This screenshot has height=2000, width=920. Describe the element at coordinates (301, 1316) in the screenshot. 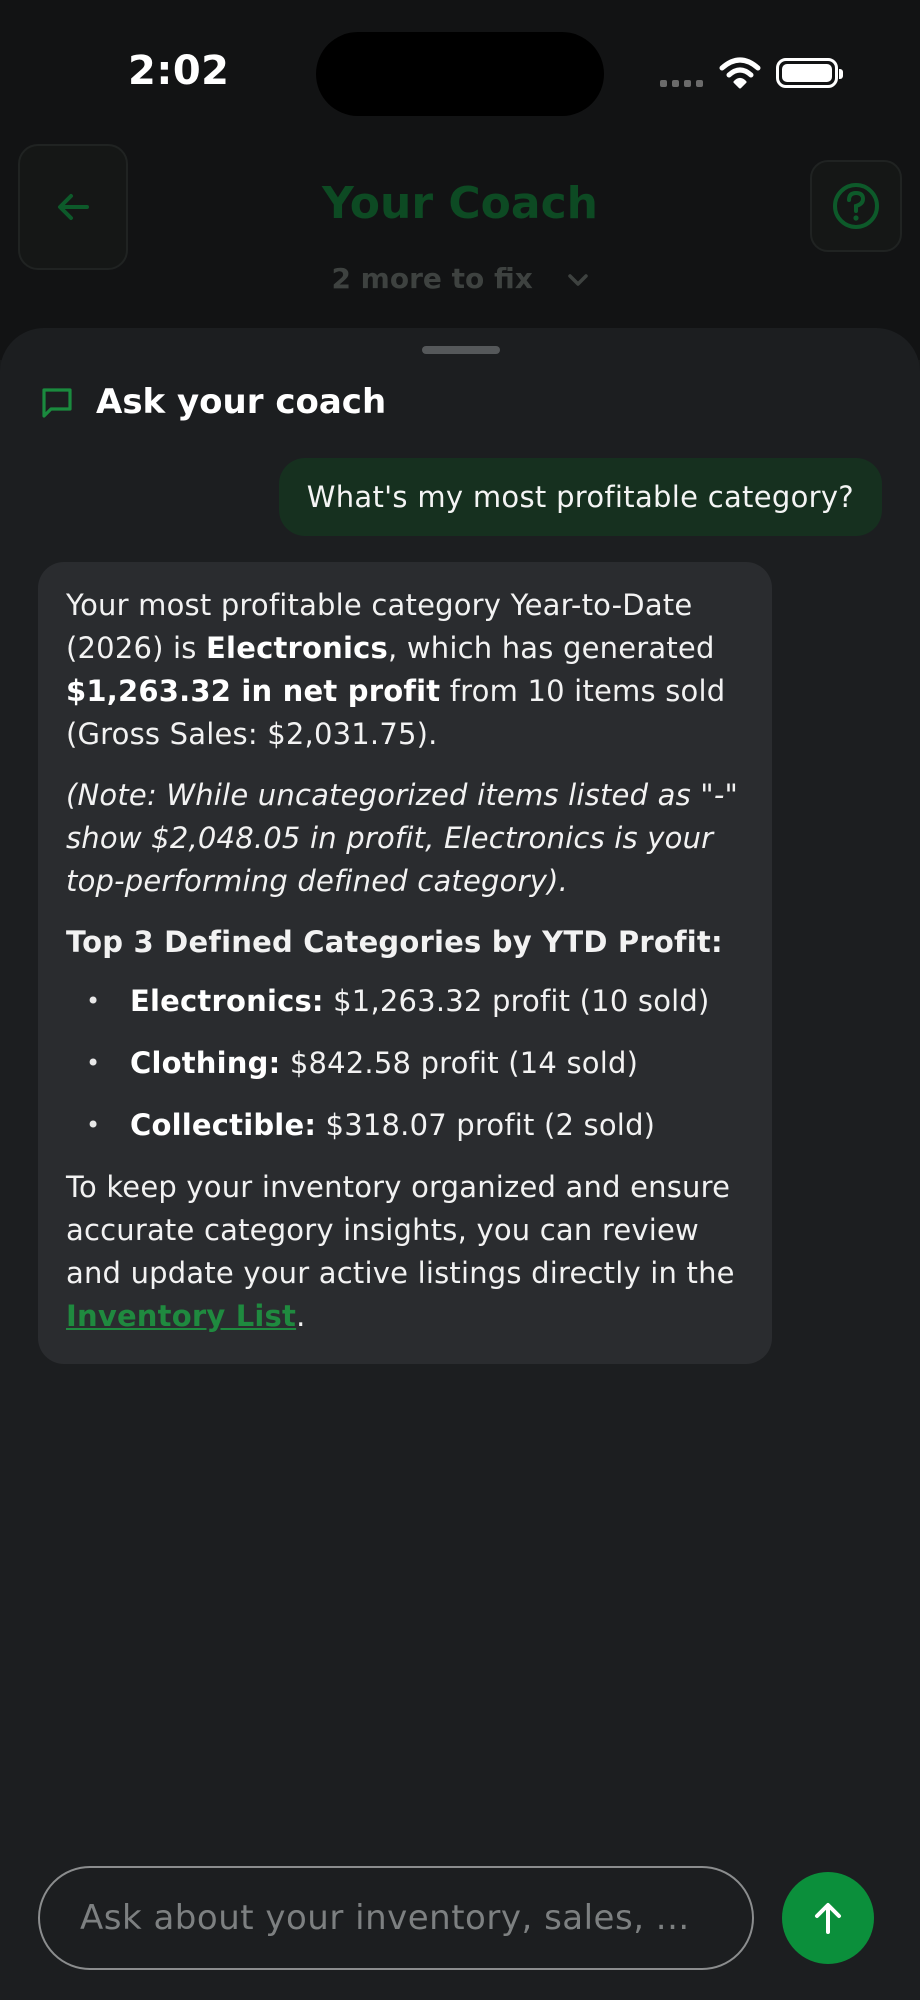

I see `reply-text: .` at that location.